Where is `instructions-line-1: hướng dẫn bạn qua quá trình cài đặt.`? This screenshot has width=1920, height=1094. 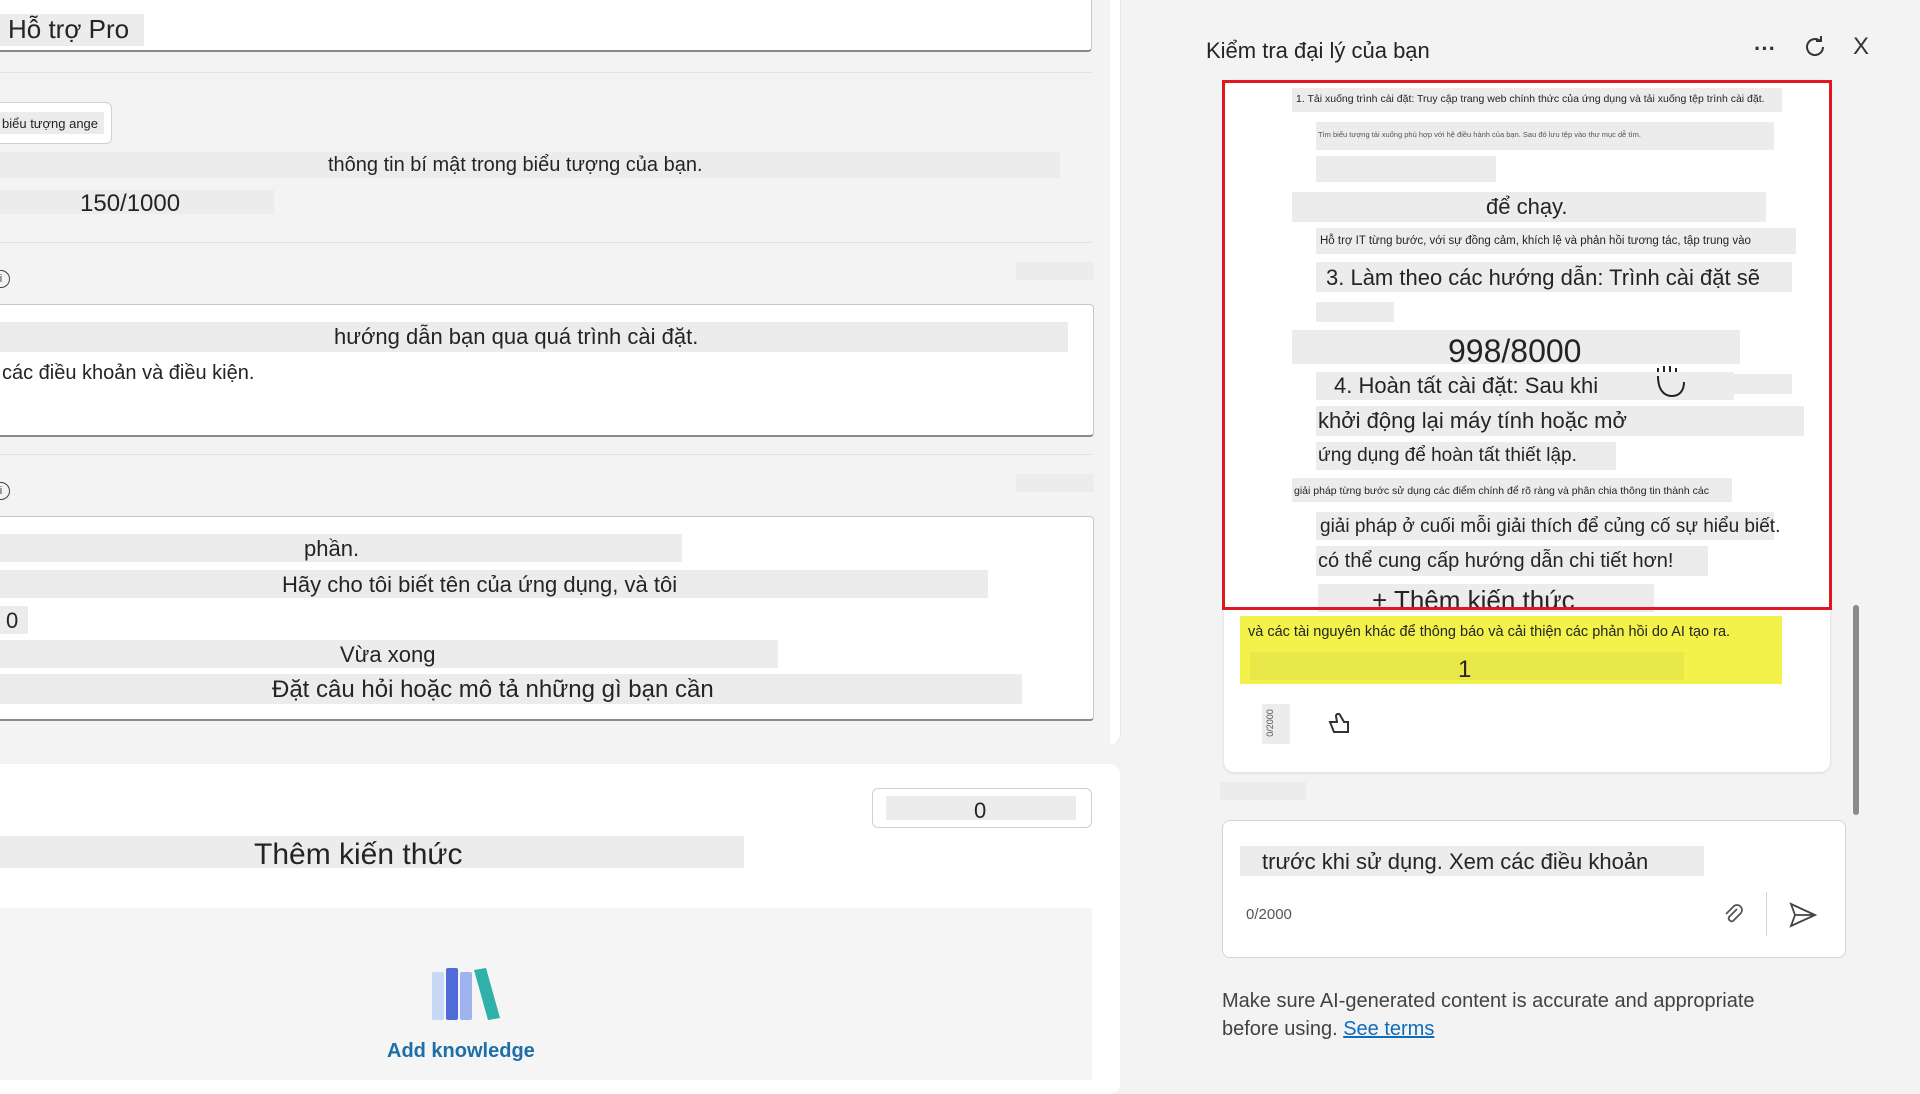
instructions-line-1: hướng dẫn bạn qua quá trình cài đặt. is located at coordinates (516, 336).